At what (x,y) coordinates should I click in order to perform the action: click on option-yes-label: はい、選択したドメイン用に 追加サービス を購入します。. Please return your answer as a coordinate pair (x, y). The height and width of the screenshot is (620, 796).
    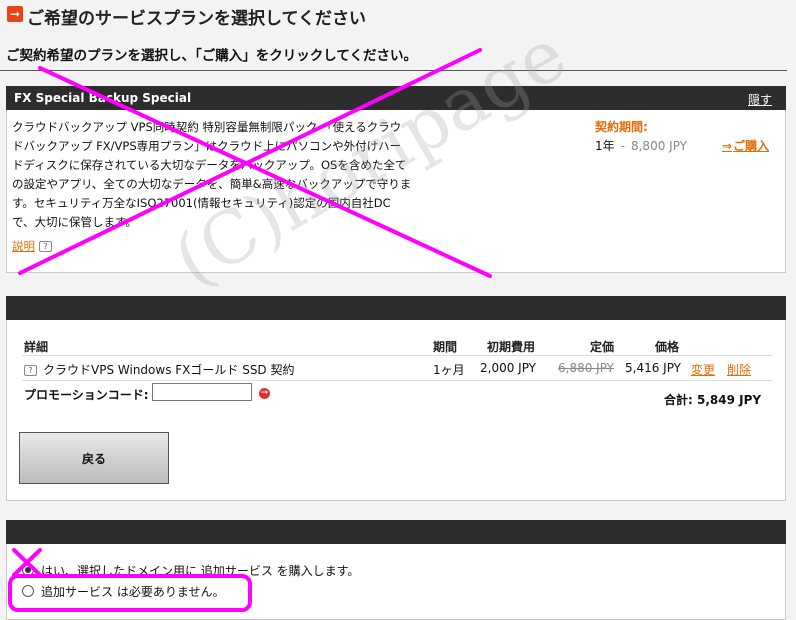
    Looking at the image, I should click on (200, 570).